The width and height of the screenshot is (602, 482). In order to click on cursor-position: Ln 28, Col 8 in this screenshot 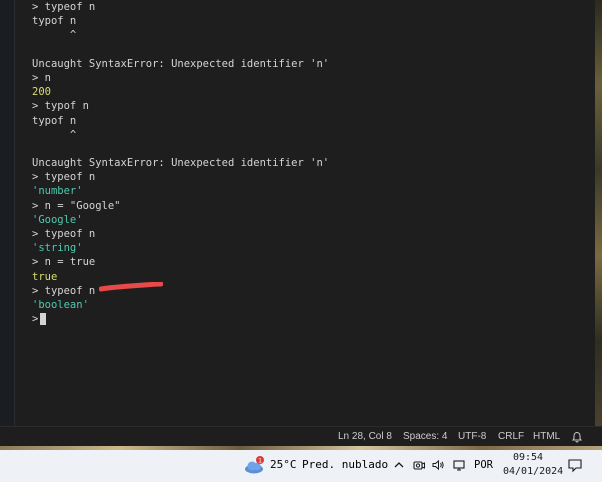, I will do `click(365, 436)`.